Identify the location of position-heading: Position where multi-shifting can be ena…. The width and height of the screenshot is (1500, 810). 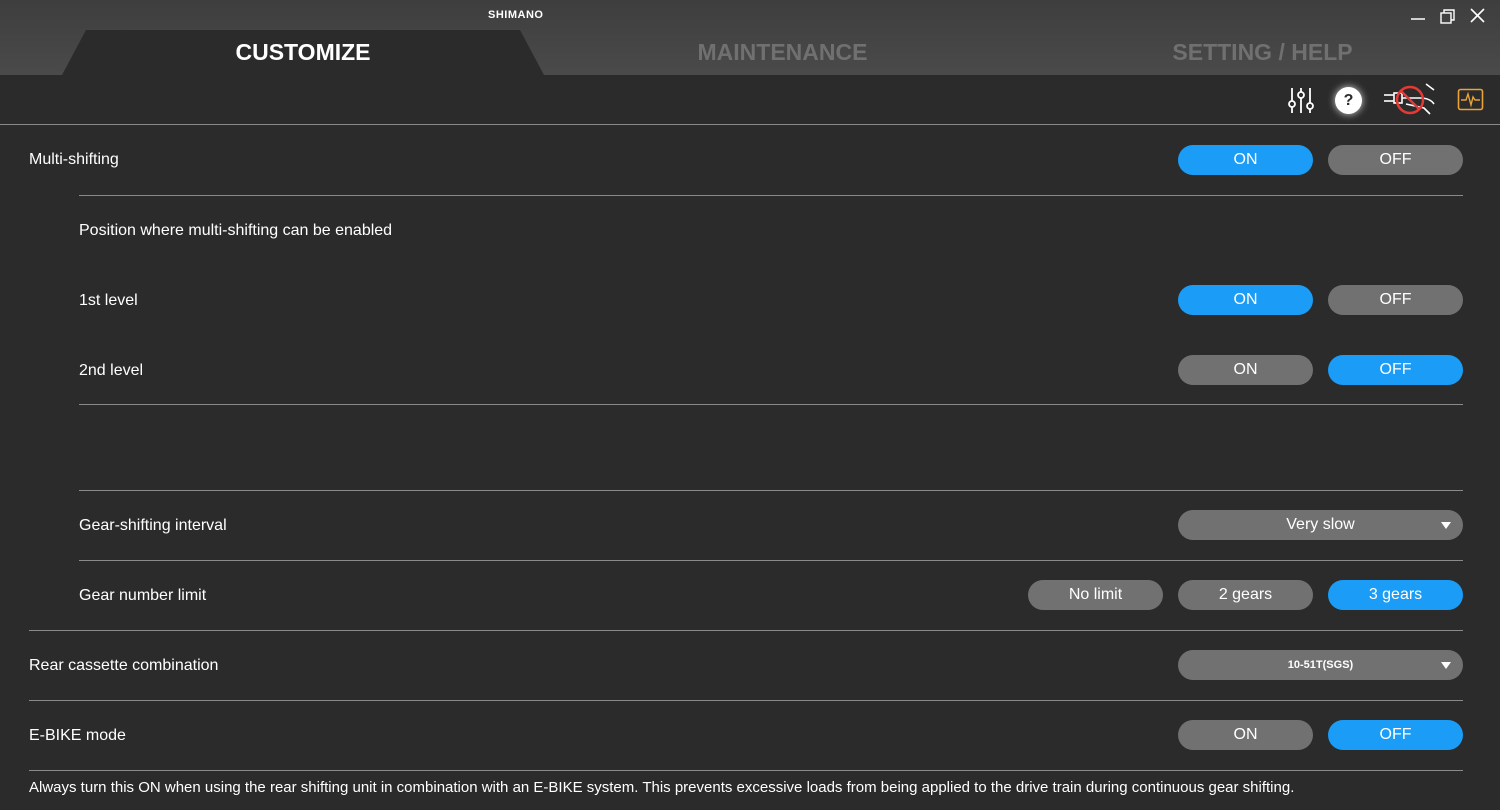
(236, 230).